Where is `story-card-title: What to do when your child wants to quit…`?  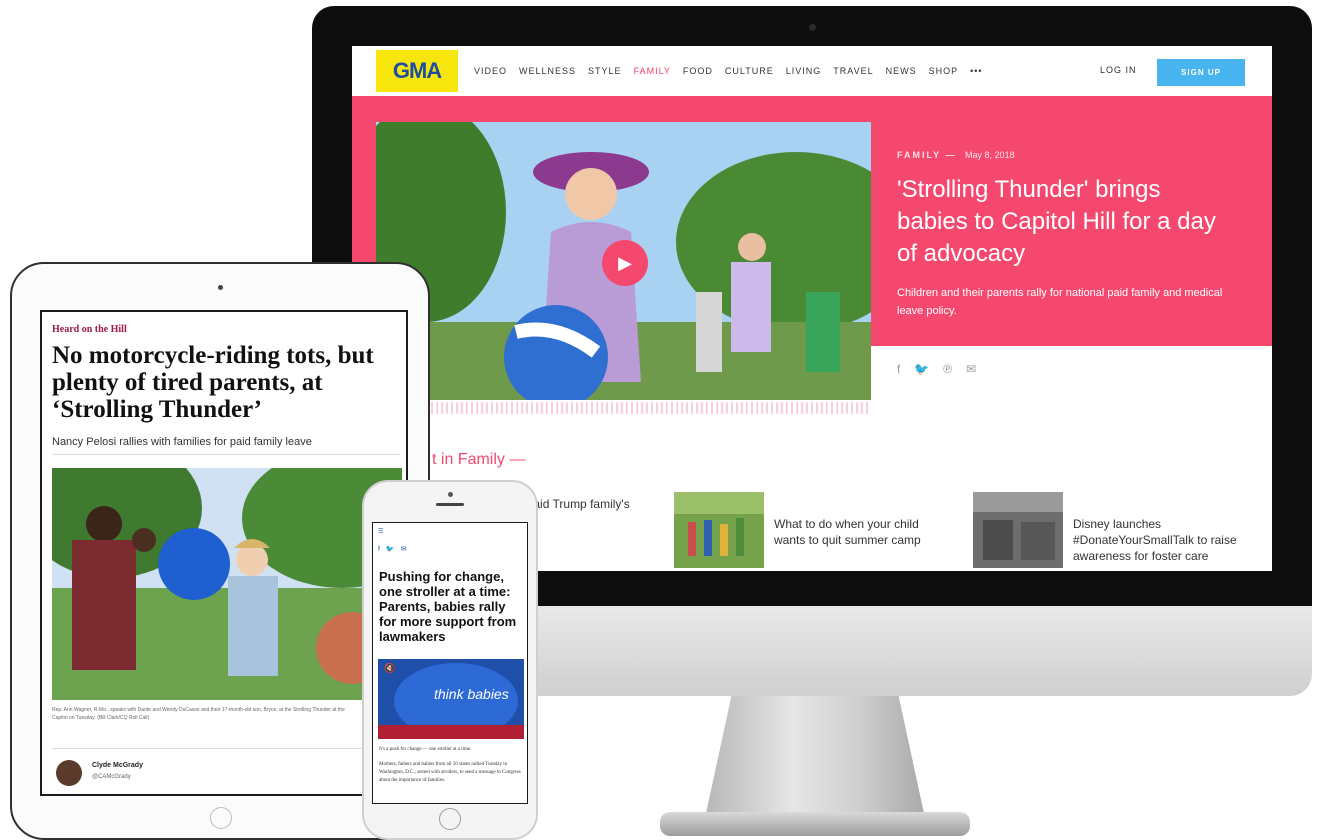
story-card-title: What to do when your child wants to quit… is located at coordinates (847, 532).